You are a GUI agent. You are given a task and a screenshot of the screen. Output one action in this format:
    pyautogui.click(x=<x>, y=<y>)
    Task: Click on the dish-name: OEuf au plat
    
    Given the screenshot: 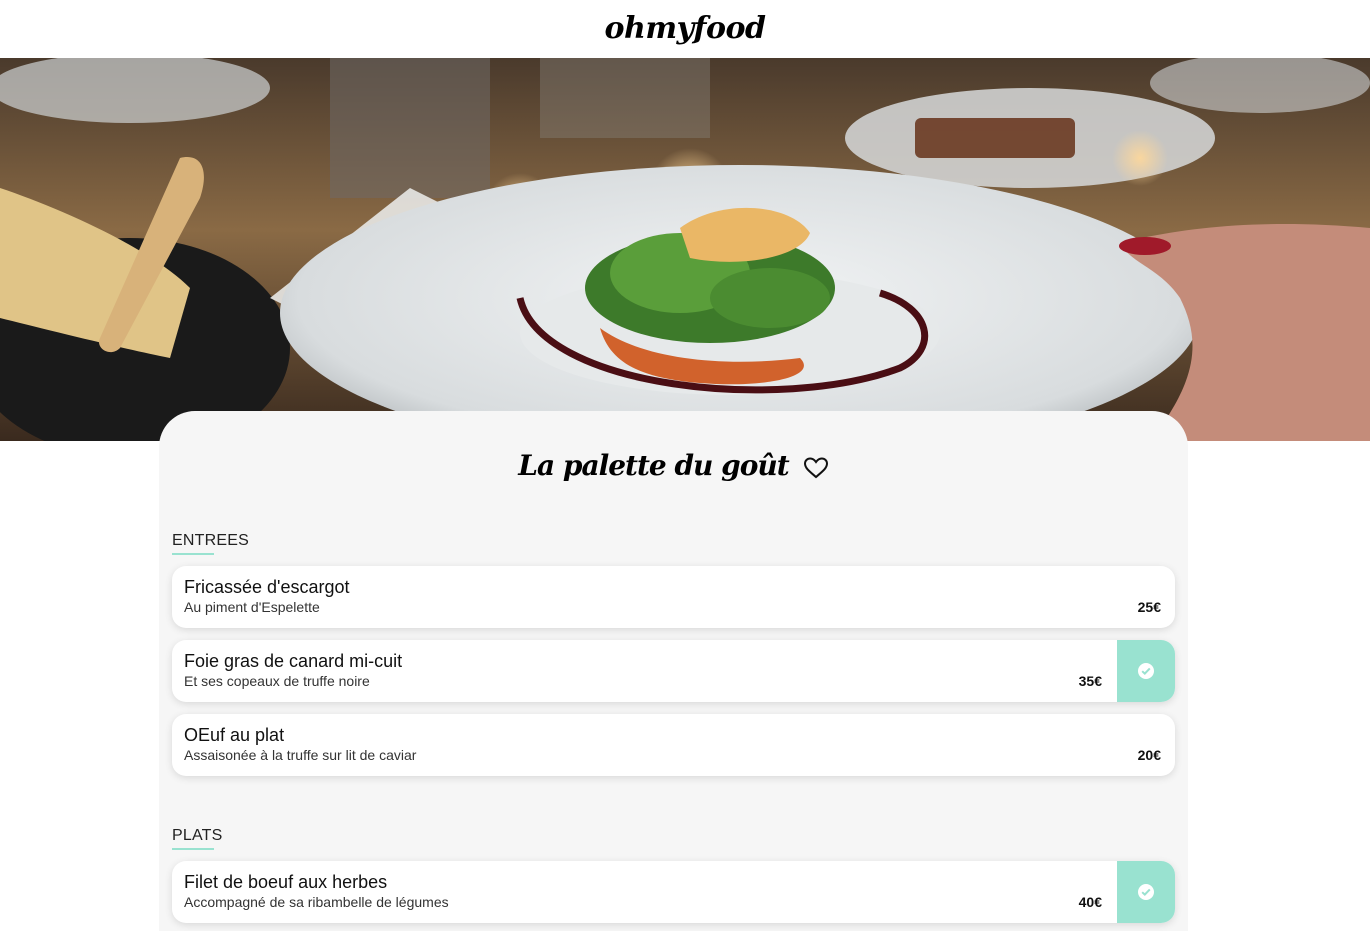 What is the action you would take?
    pyautogui.click(x=234, y=735)
    